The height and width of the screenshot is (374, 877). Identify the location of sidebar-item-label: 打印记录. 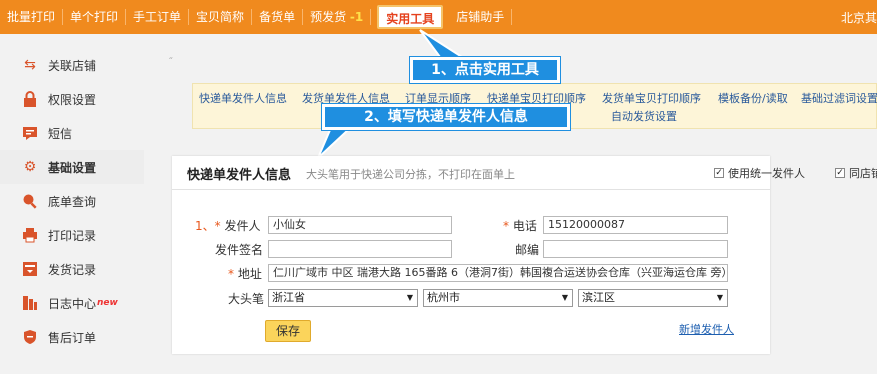
(72, 235).